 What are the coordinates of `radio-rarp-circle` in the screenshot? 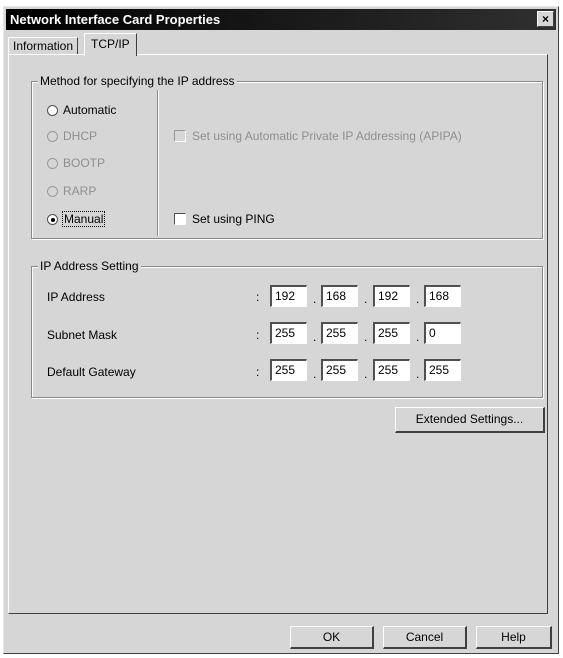 It's located at (52, 191).